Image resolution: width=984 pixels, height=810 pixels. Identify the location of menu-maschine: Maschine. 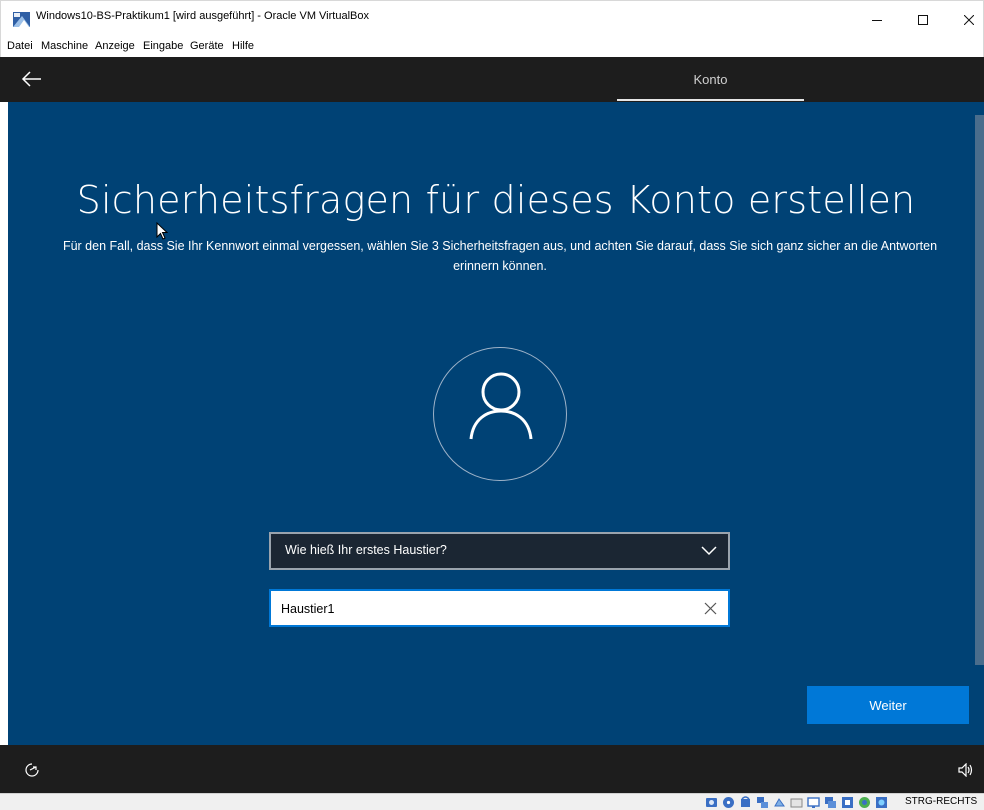
(64, 46).